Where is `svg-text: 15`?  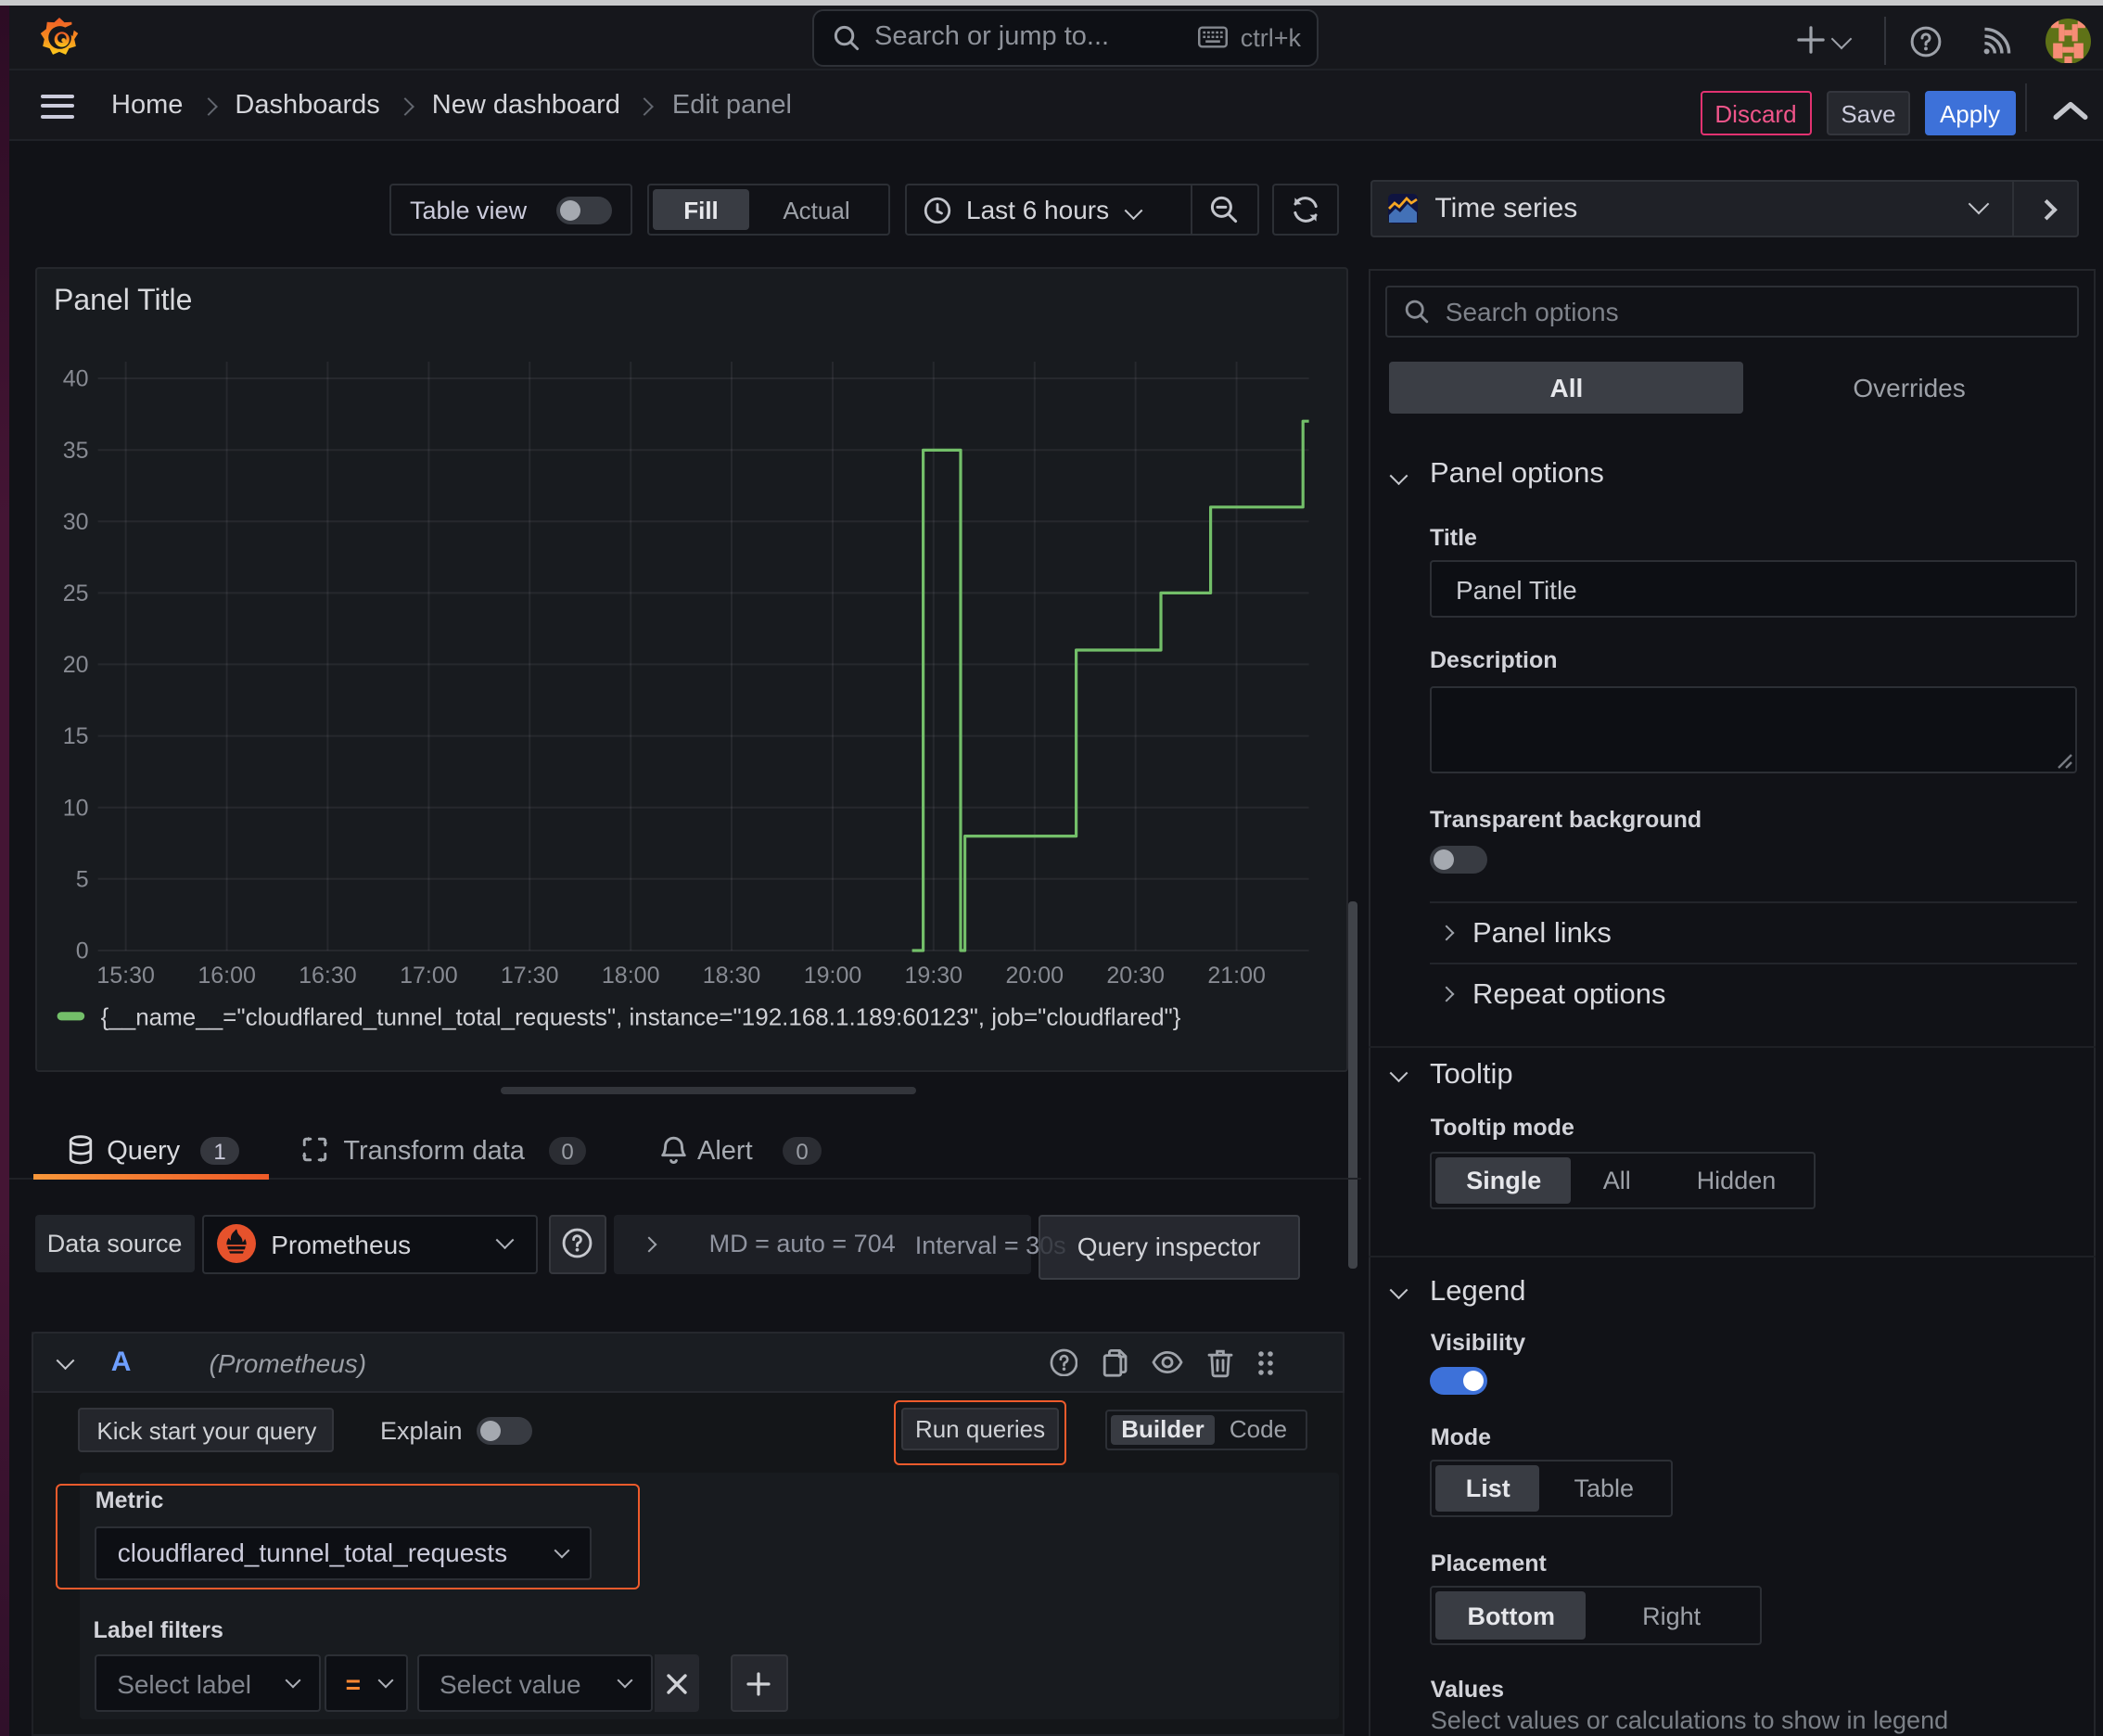 svg-text: 15 is located at coordinates (76, 735).